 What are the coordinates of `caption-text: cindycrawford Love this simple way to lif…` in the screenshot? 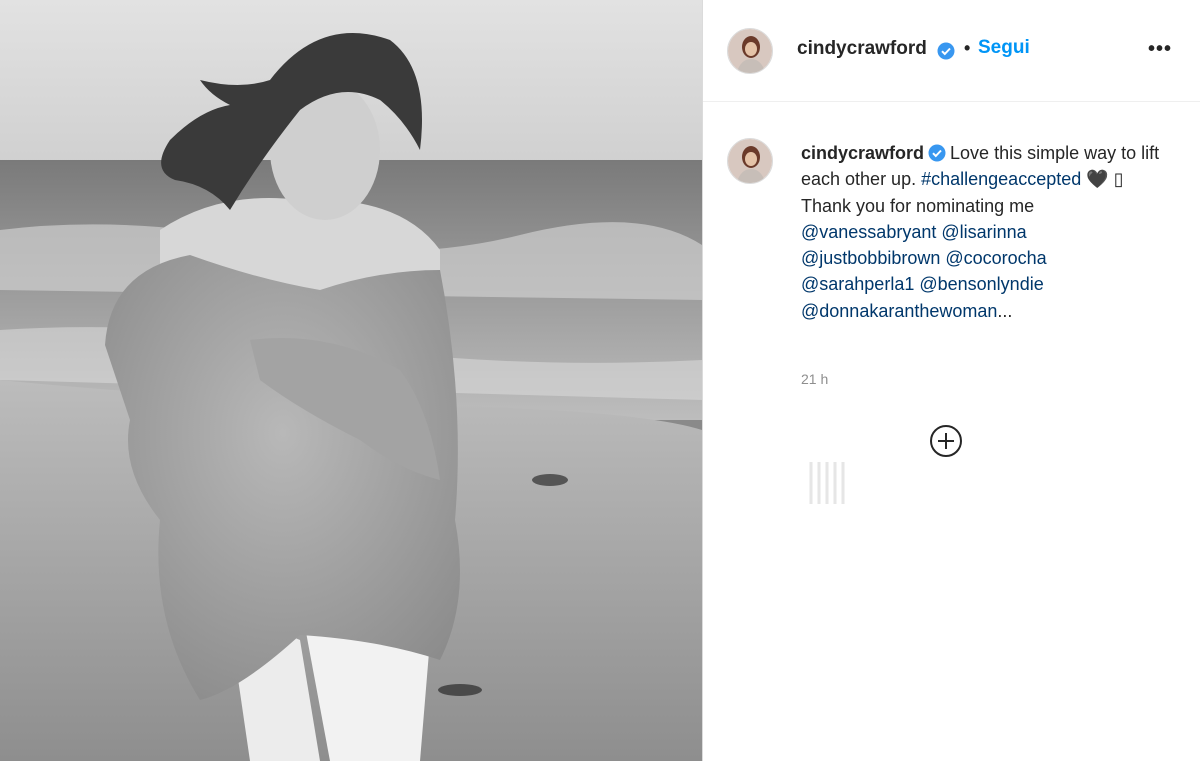 It's located at (981, 232).